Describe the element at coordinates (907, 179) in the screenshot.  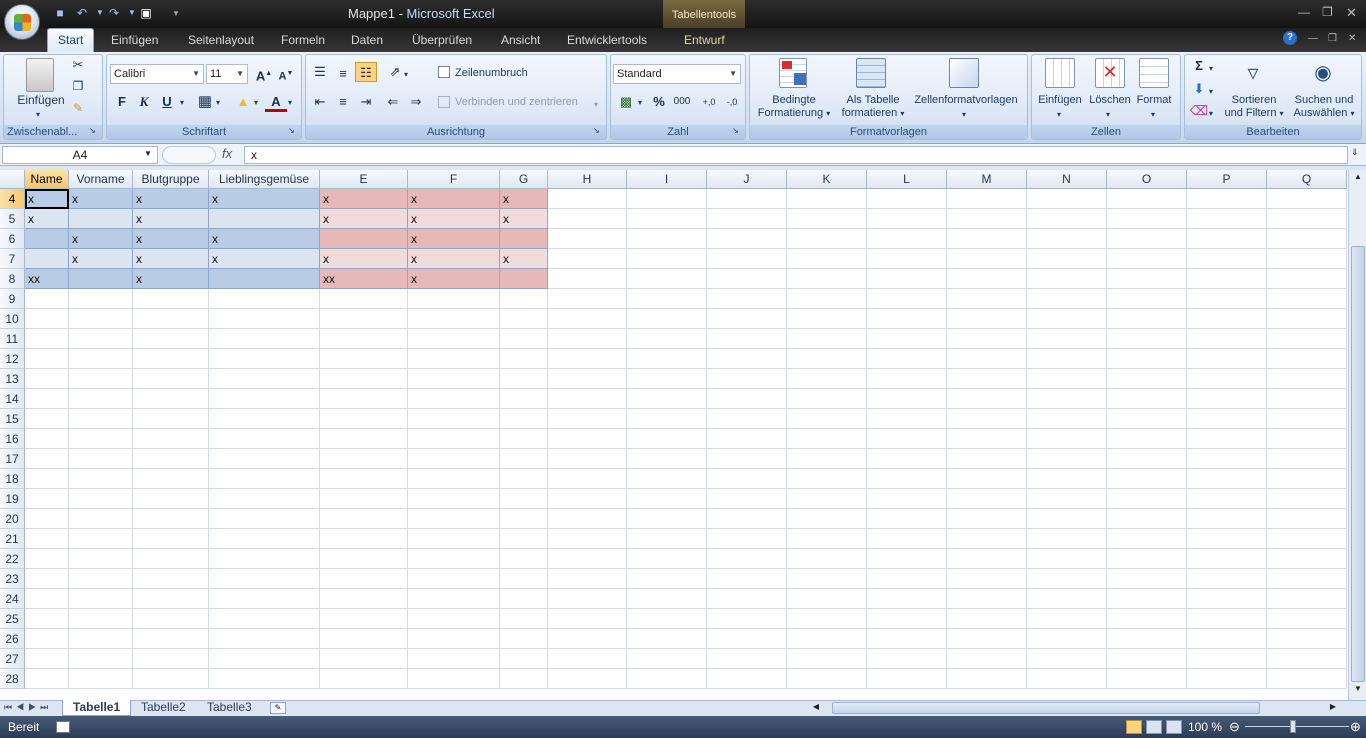
I see `column-header: L` at that location.